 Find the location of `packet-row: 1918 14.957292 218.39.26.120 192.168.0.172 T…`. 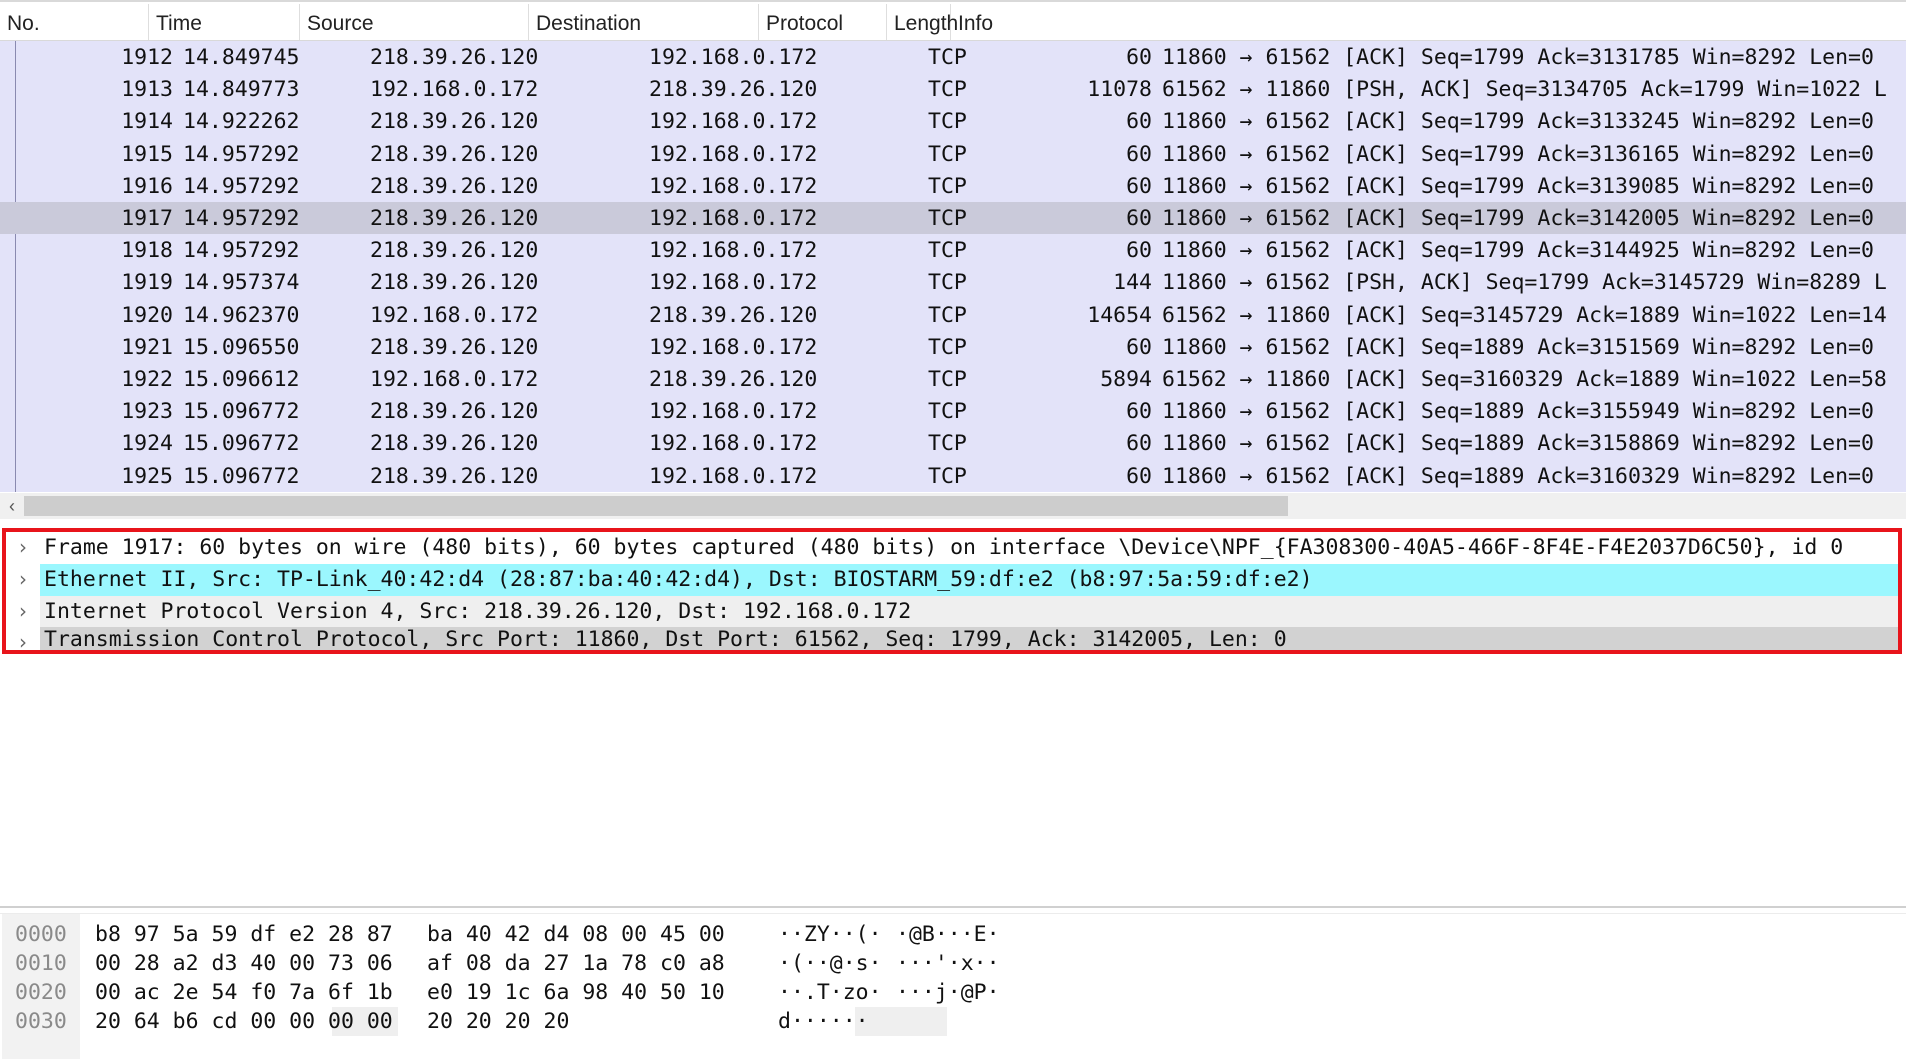

packet-row: 1918 14.957292 218.39.26.120 192.168.0.172 T… is located at coordinates (953, 250).